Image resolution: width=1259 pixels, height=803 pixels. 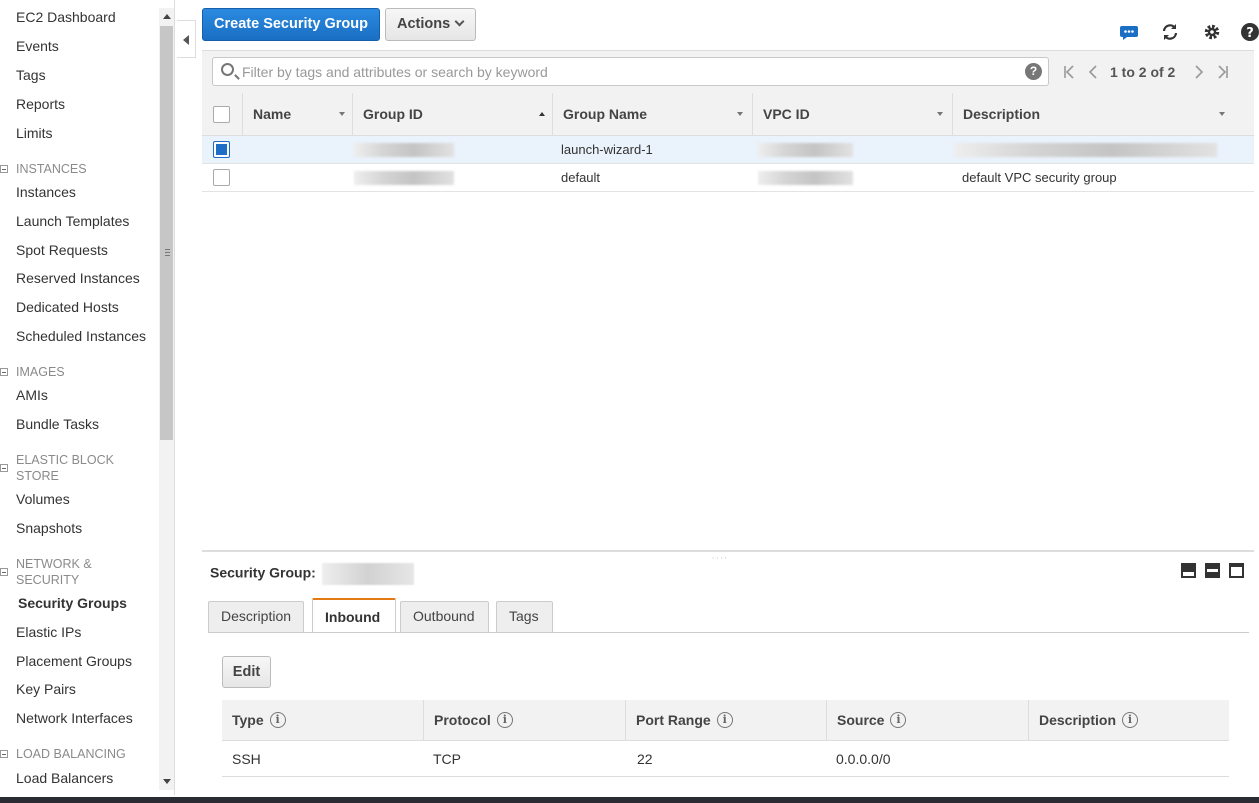 What do you see at coordinates (4, 754) in the screenshot?
I see `collapse-lb-icon` at bounding box center [4, 754].